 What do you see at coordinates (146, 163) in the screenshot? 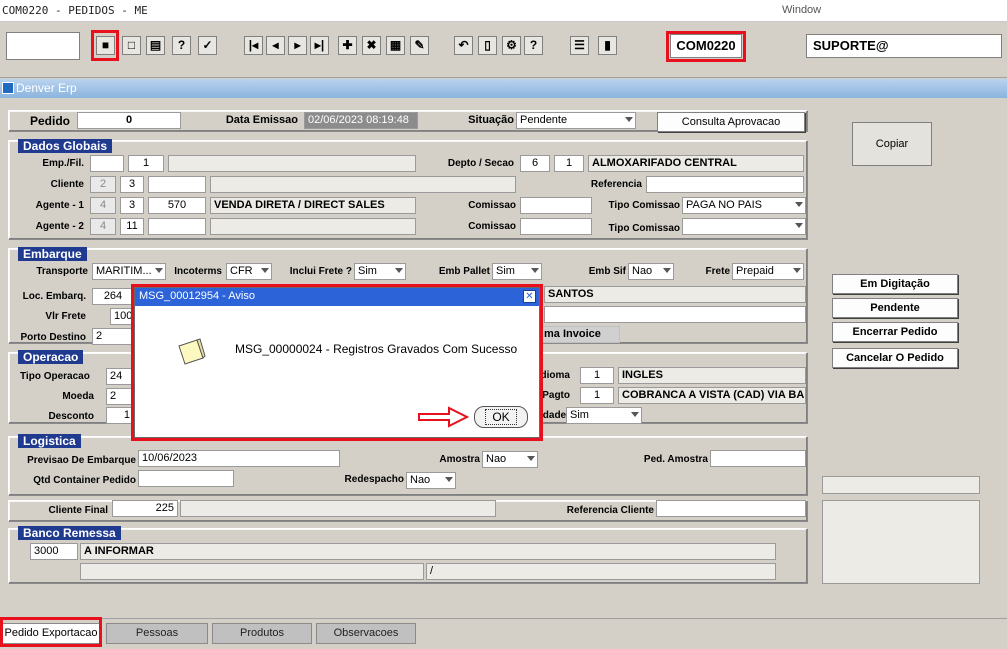
I see `emp-field-2: 1` at bounding box center [146, 163].